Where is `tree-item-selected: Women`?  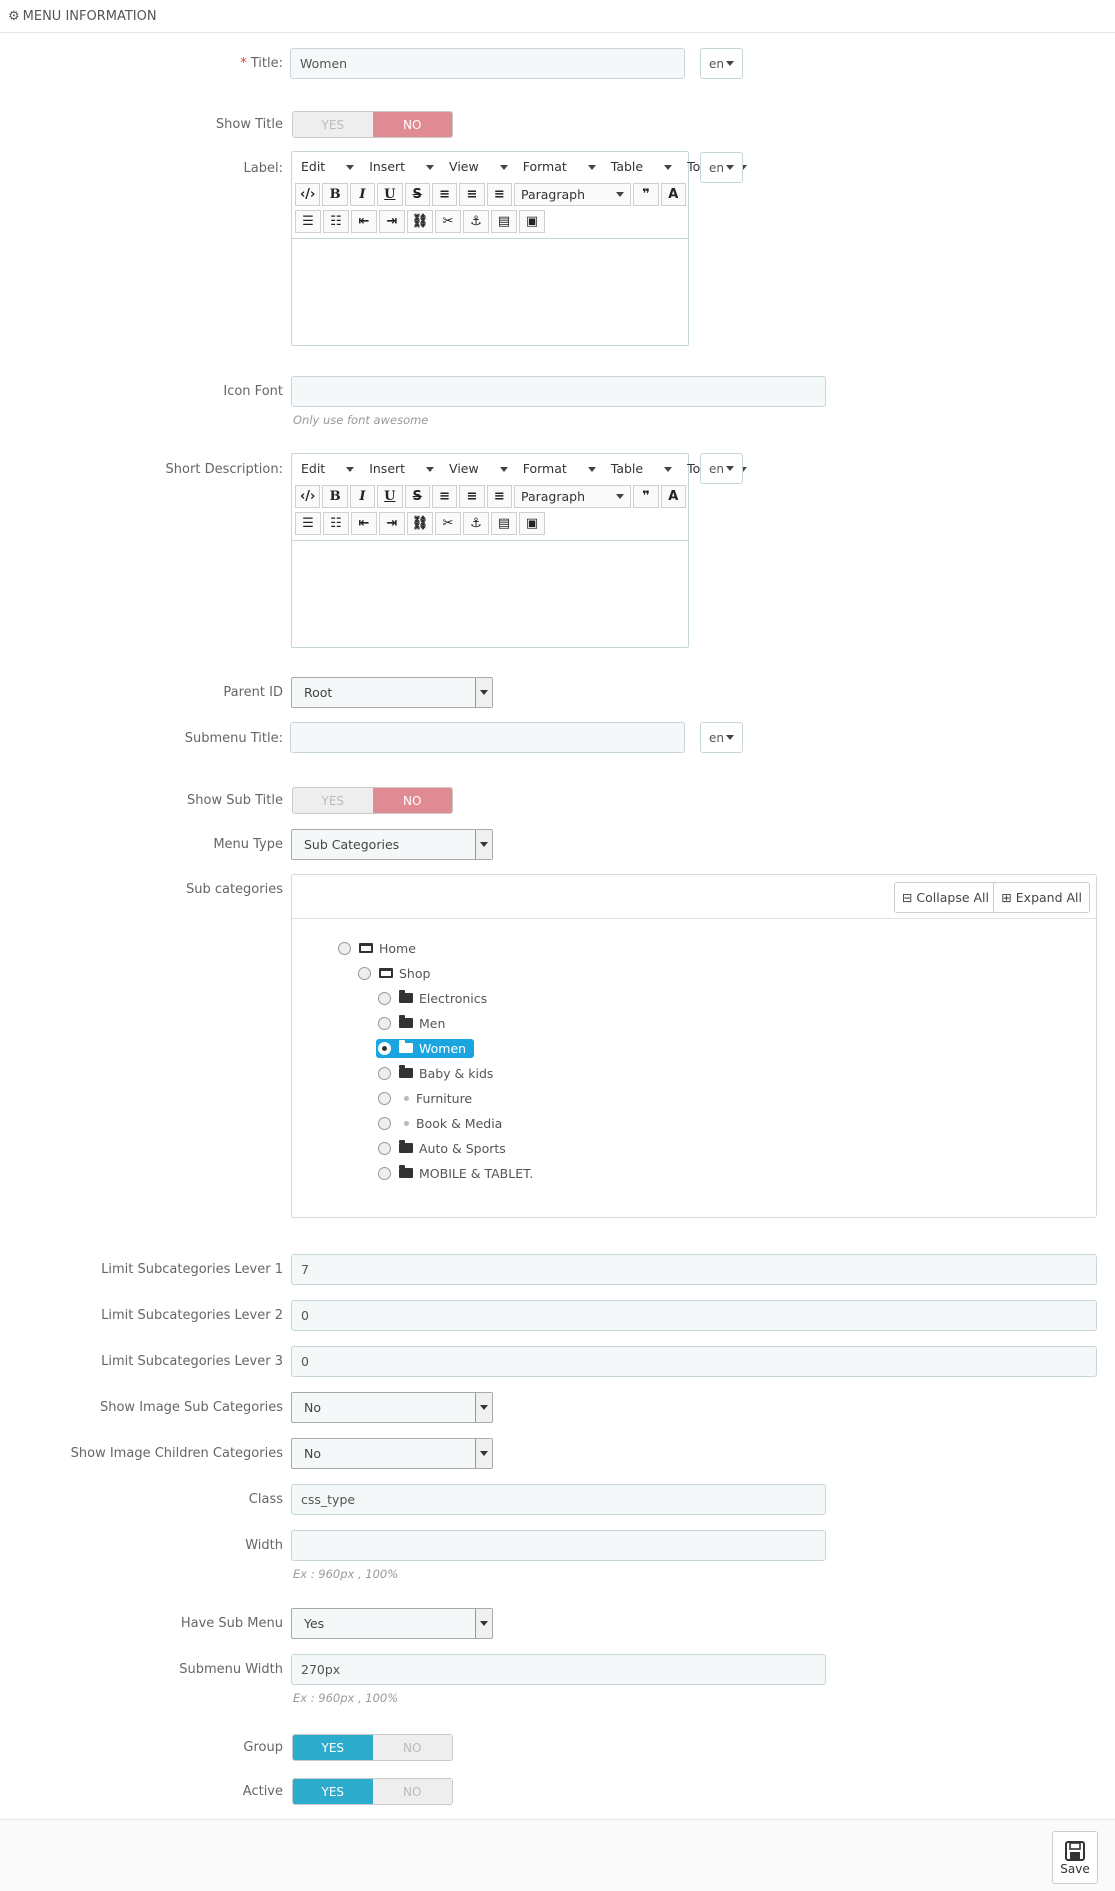
tree-item-selected: Women is located at coordinates (425, 1048).